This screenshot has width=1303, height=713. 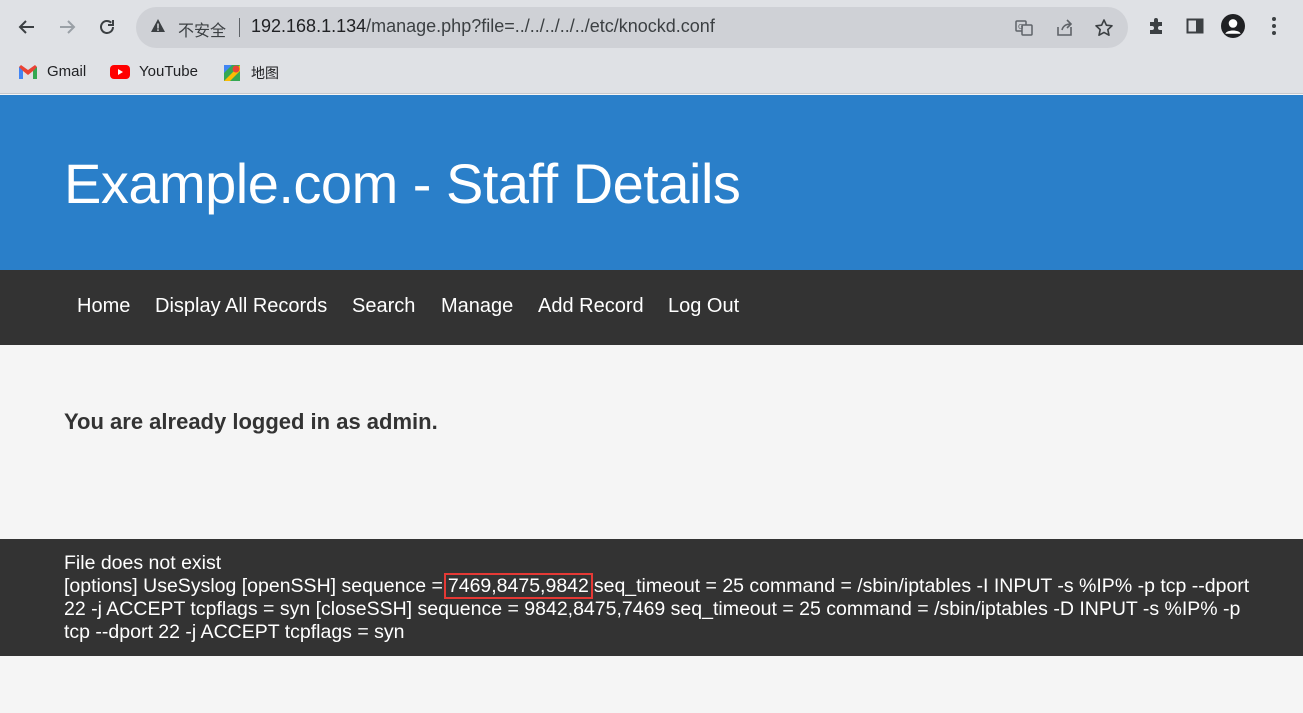 What do you see at coordinates (1195, 26) in the screenshot?
I see `side-panel-icon` at bounding box center [1195, 26].